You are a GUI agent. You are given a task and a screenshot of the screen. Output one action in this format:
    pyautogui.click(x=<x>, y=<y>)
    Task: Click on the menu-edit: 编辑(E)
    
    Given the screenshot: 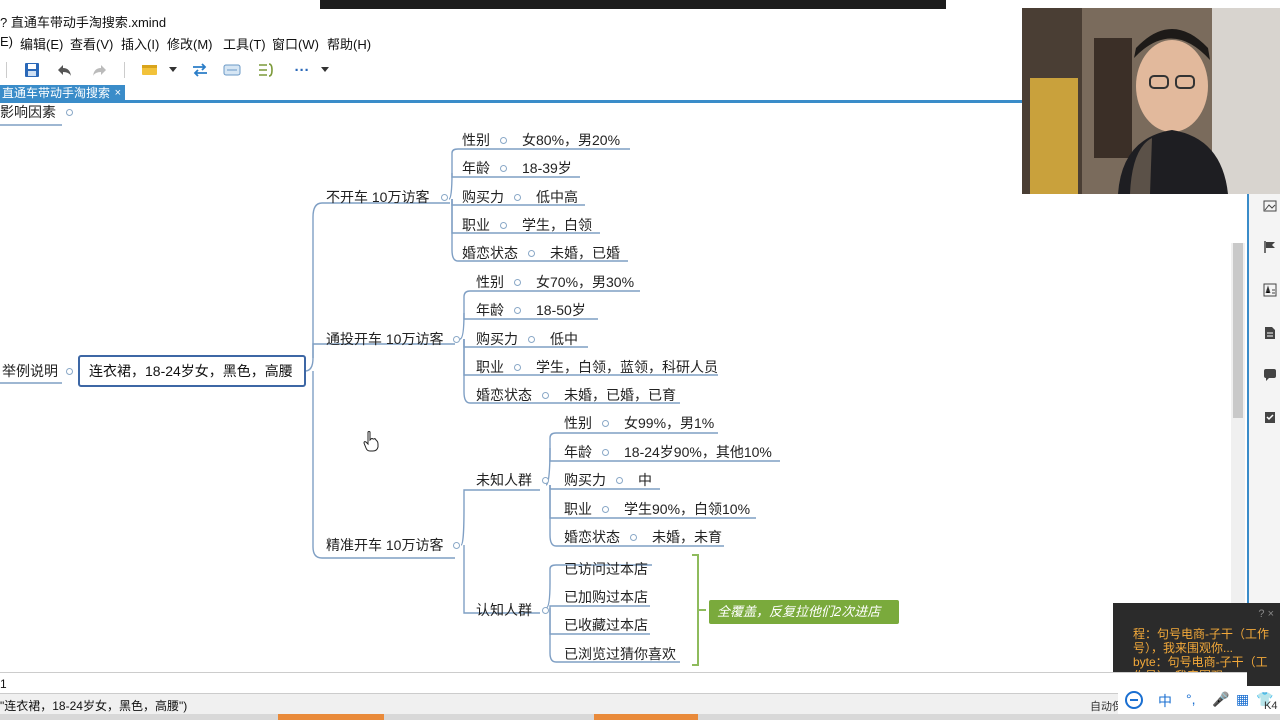 What is the action you would take?
    pyautogui.click(x=41, y=43)
    